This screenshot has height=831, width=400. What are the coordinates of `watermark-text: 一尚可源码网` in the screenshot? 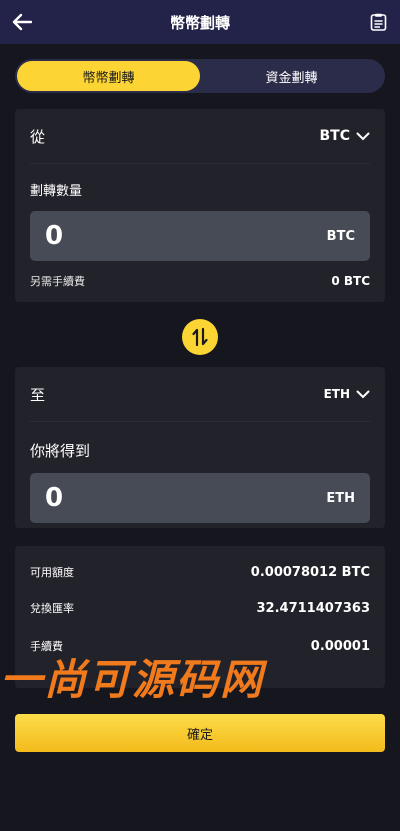 It's located at (132, 679).